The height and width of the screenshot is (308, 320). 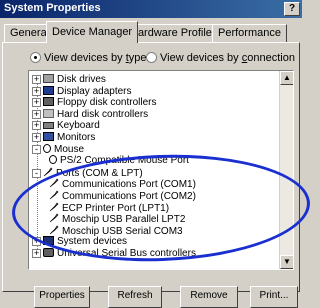 I want to click on tree-item-ps-2-compatible-mouse-port: PS/2 Compatible Mouse Port, so click(x=119, y=160).